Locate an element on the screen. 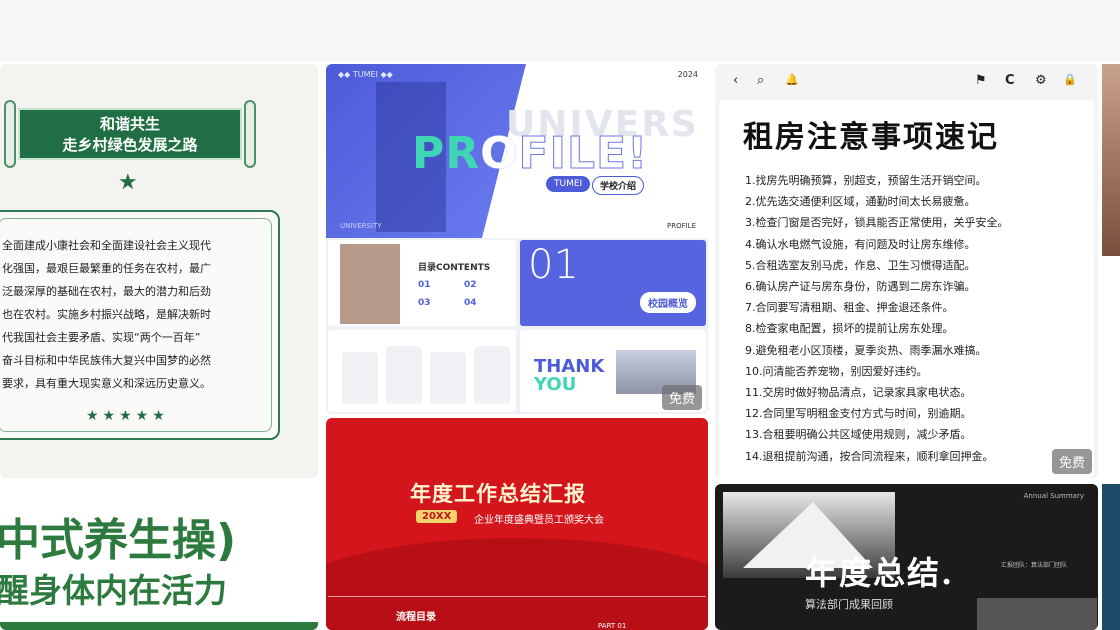 The height and width of the screenshot is (630, 1120). banner-line1: 和谐共生 is located at coordinates (129, 124).